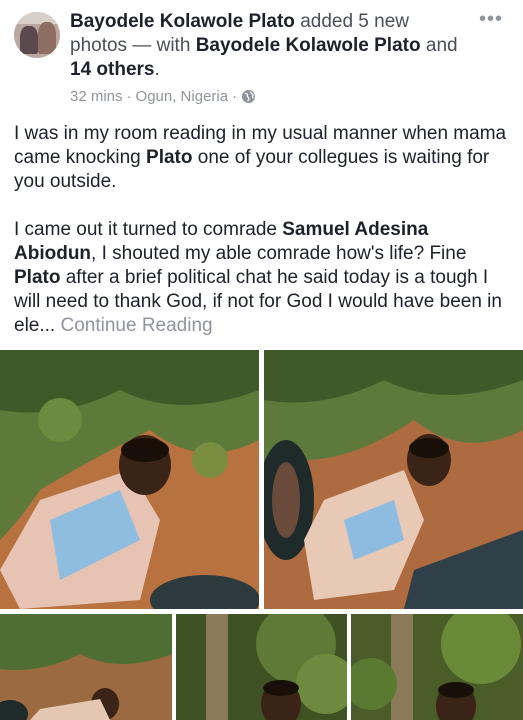 The width and height of the screenshot is (523, 720). I want to click on globe-icon, so click(248, 96).